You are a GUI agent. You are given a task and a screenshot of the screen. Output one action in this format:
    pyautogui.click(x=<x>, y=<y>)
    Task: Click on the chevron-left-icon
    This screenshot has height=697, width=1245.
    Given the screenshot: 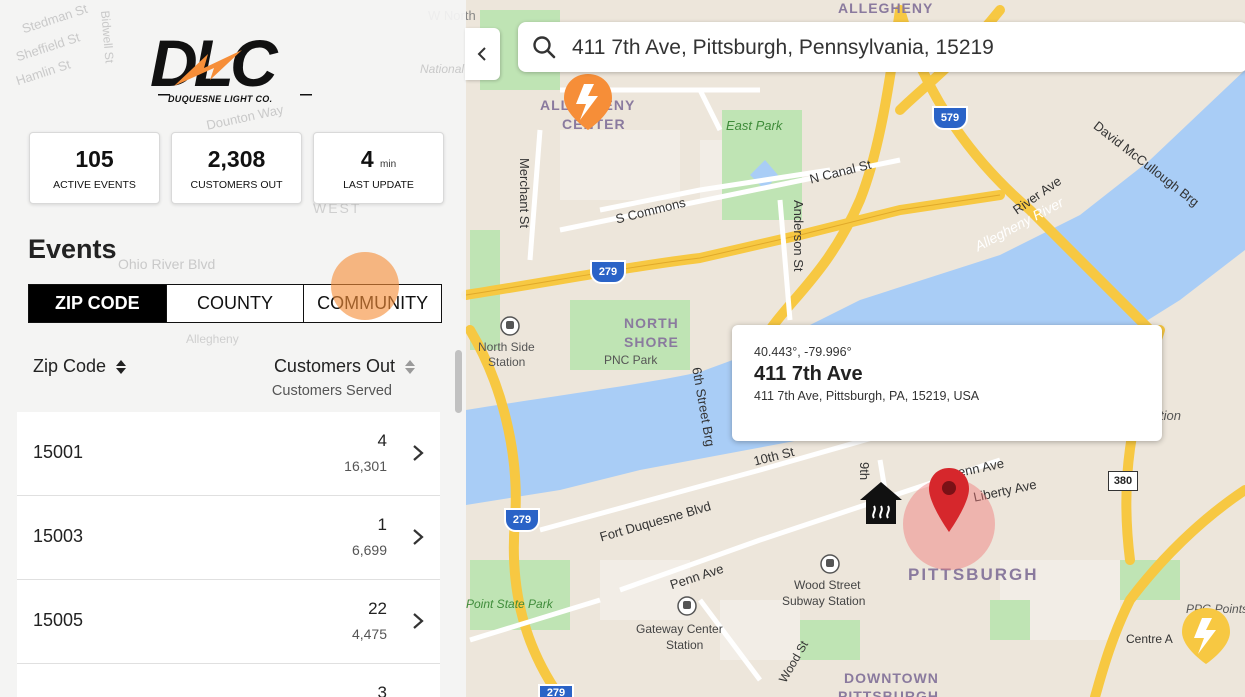 What is the action you would take?
    pyautogui.click(x=481, y=54)
    